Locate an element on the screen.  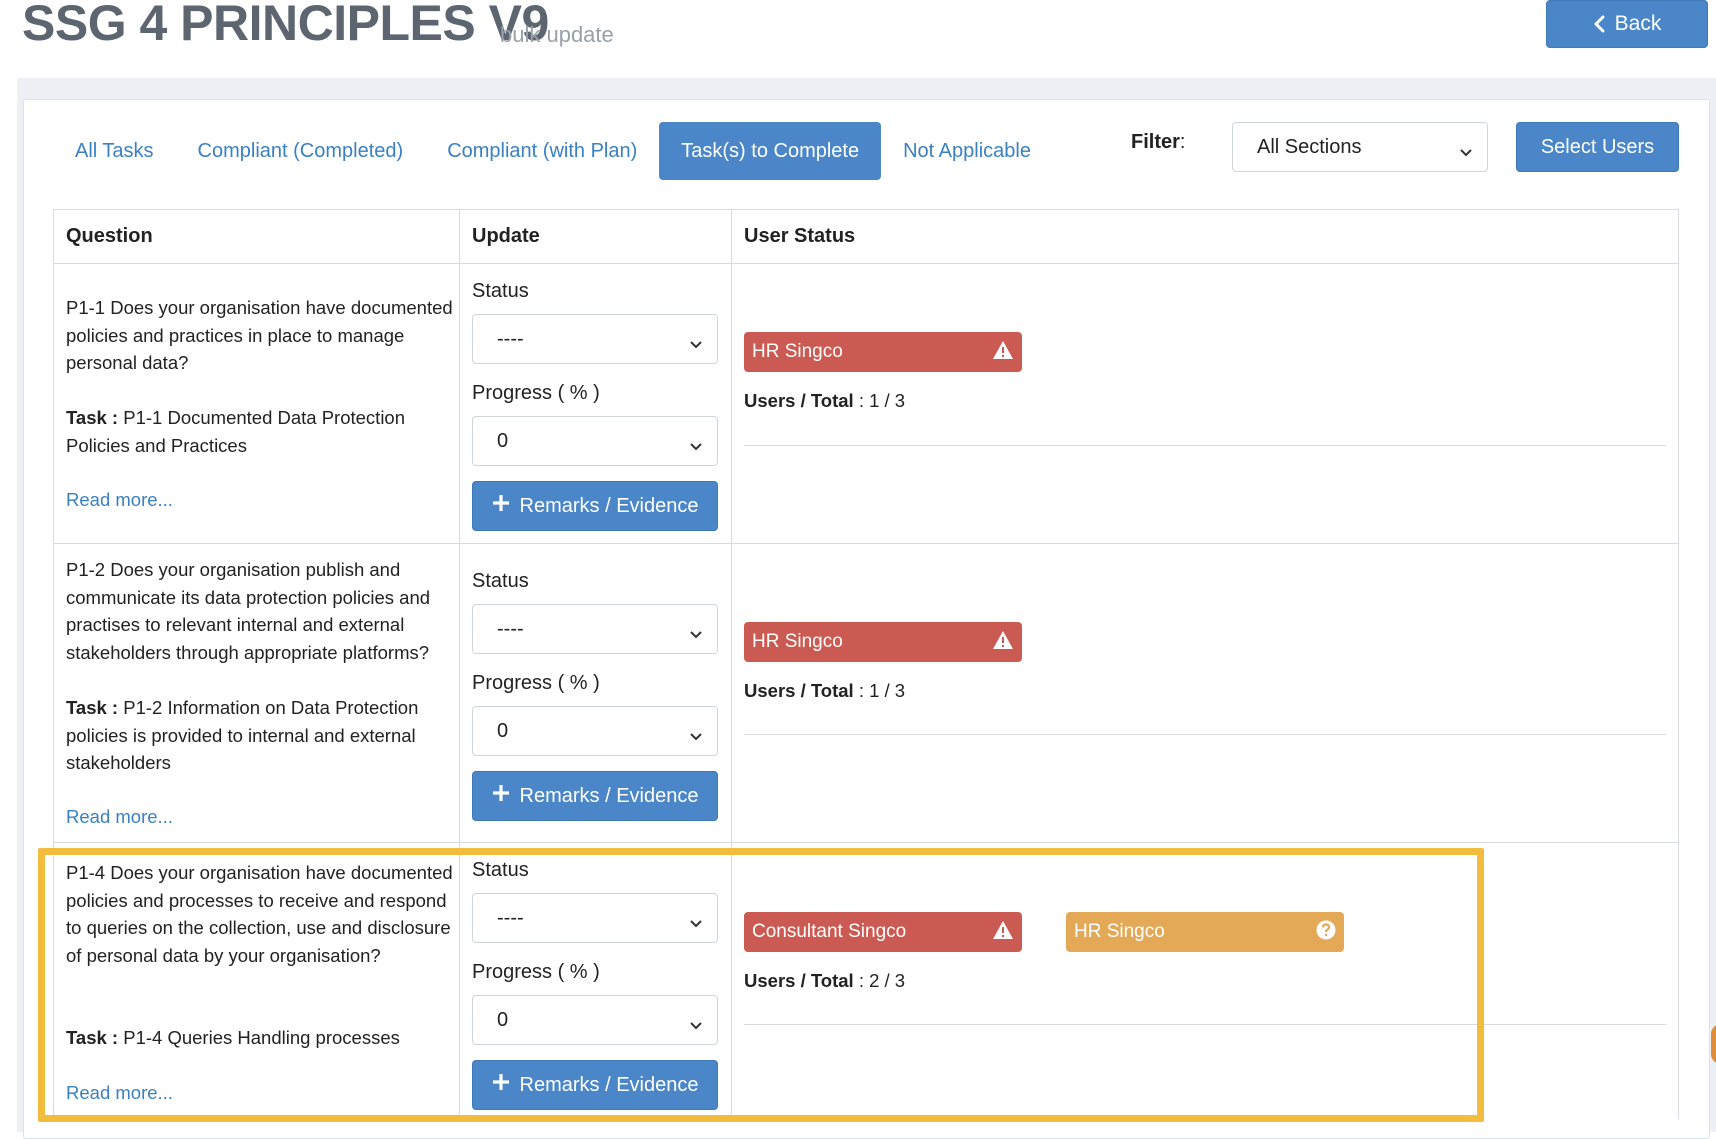
column-header-question: Question is located at coordinates (109, 236).